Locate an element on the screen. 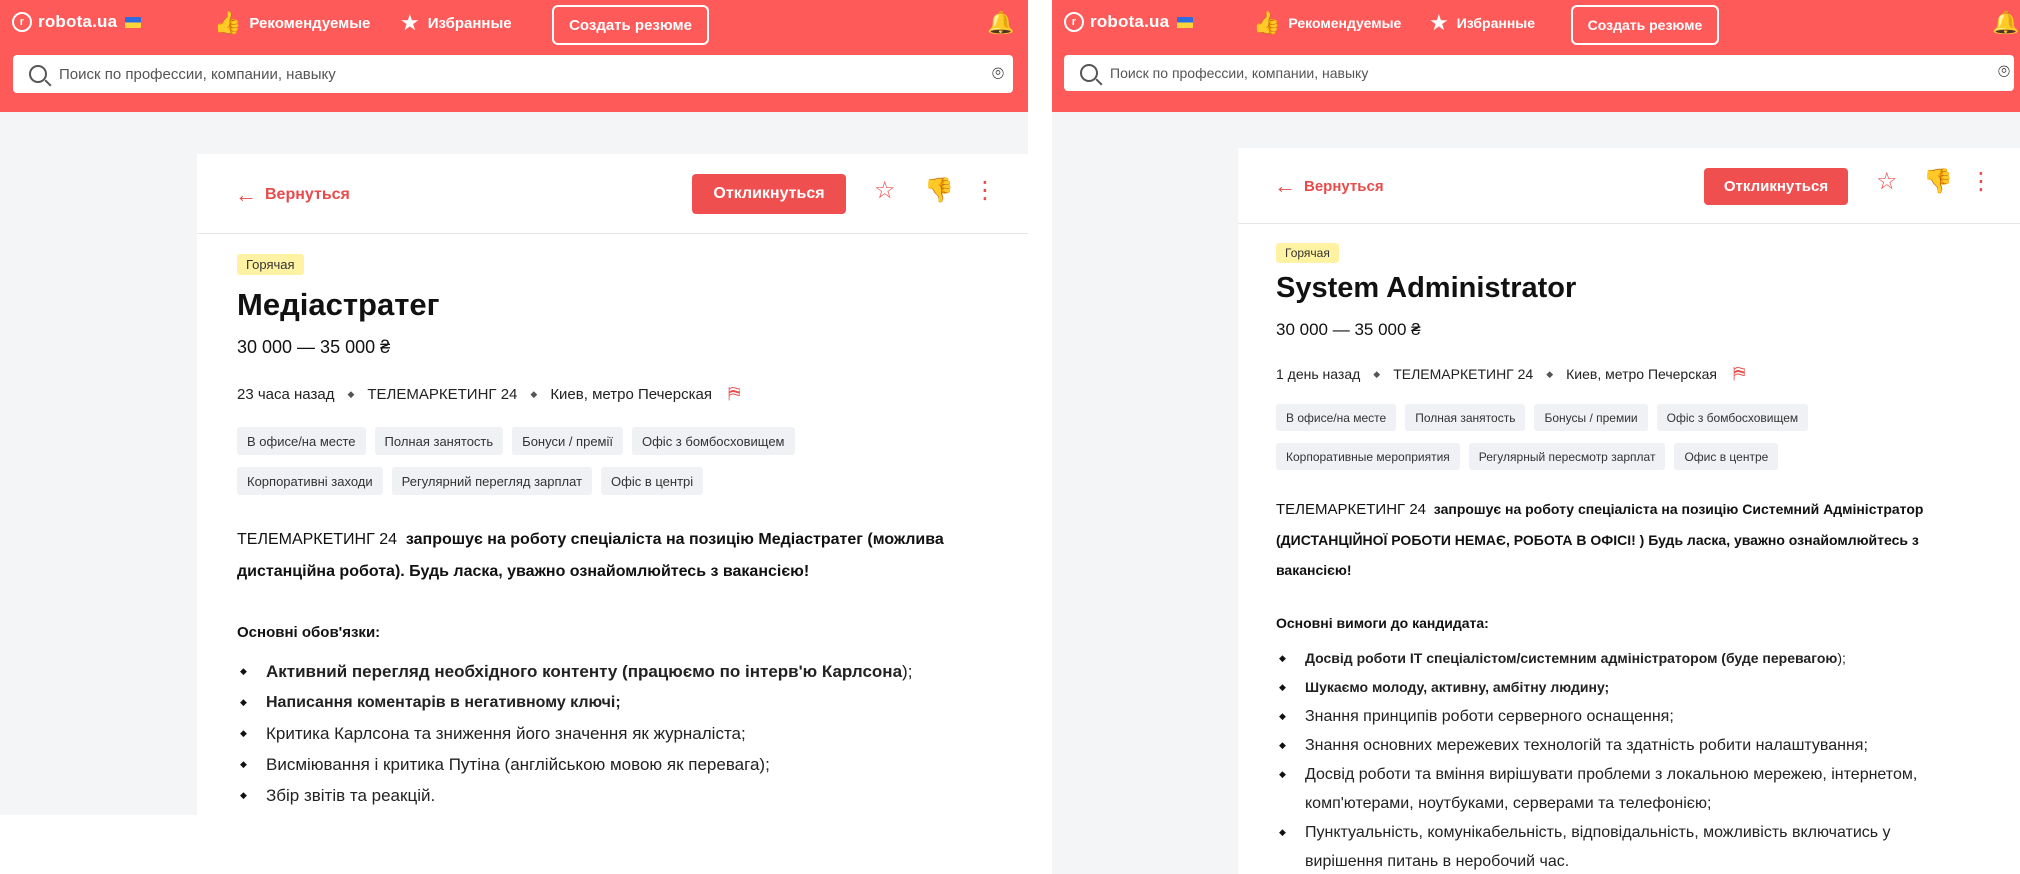 The width and height of the screenshot is (2020, 874). intro-text-line: вакансією! is located at coordinates (1314, 570).